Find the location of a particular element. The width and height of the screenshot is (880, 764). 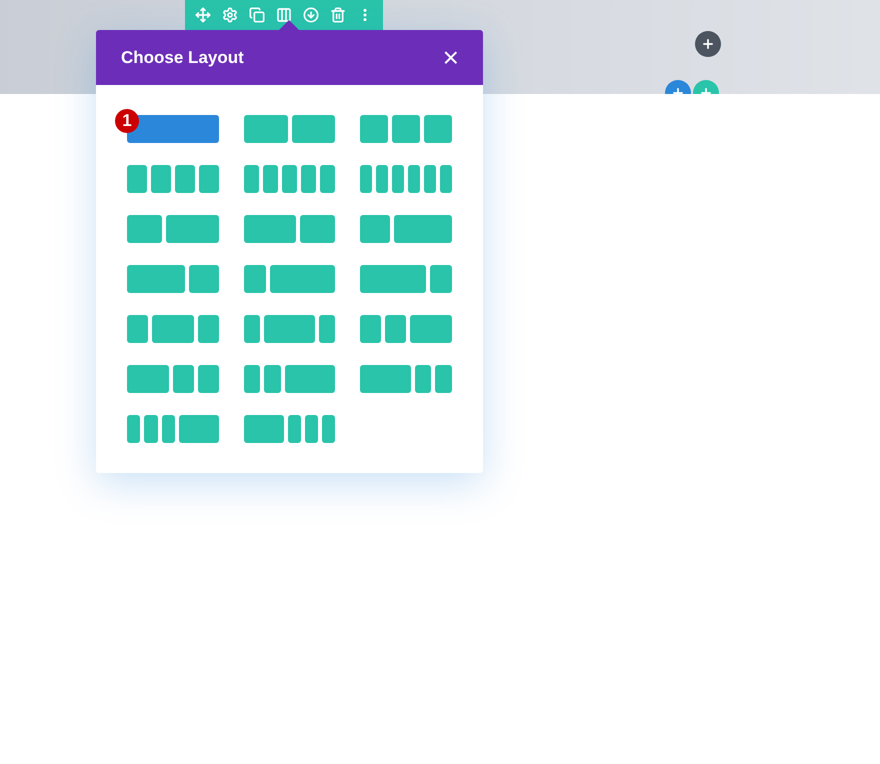

close-button: × is located at coordinates (450, 58).